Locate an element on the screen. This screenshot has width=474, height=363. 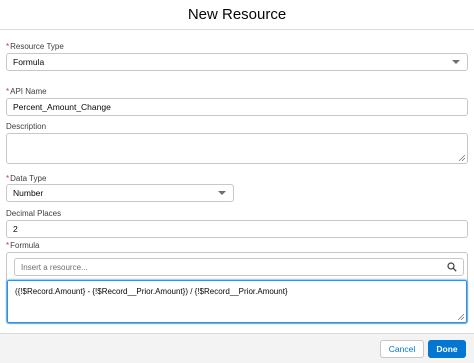
modal-title: New Resource is located at coordinates (237, 14).